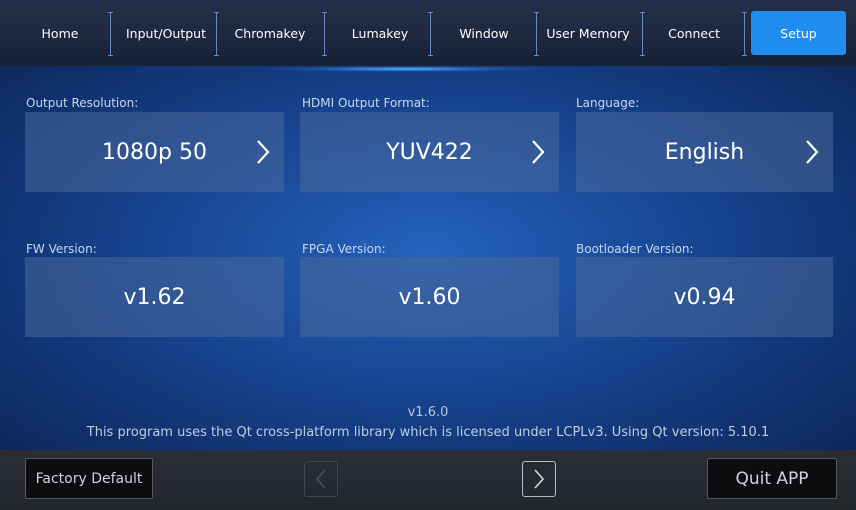  I want to click on arrow-left-icon, so click(320, 479).